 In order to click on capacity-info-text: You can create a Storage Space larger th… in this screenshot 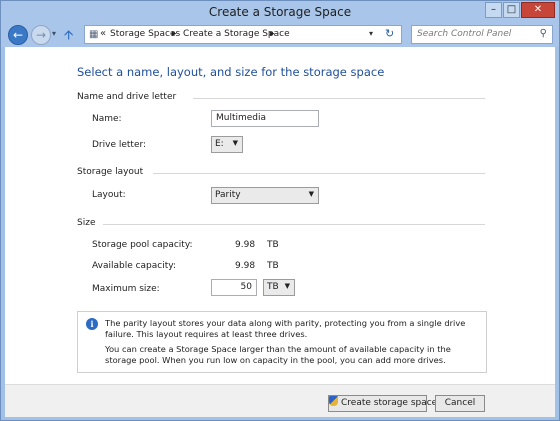, I will do `click(278, 354)`.